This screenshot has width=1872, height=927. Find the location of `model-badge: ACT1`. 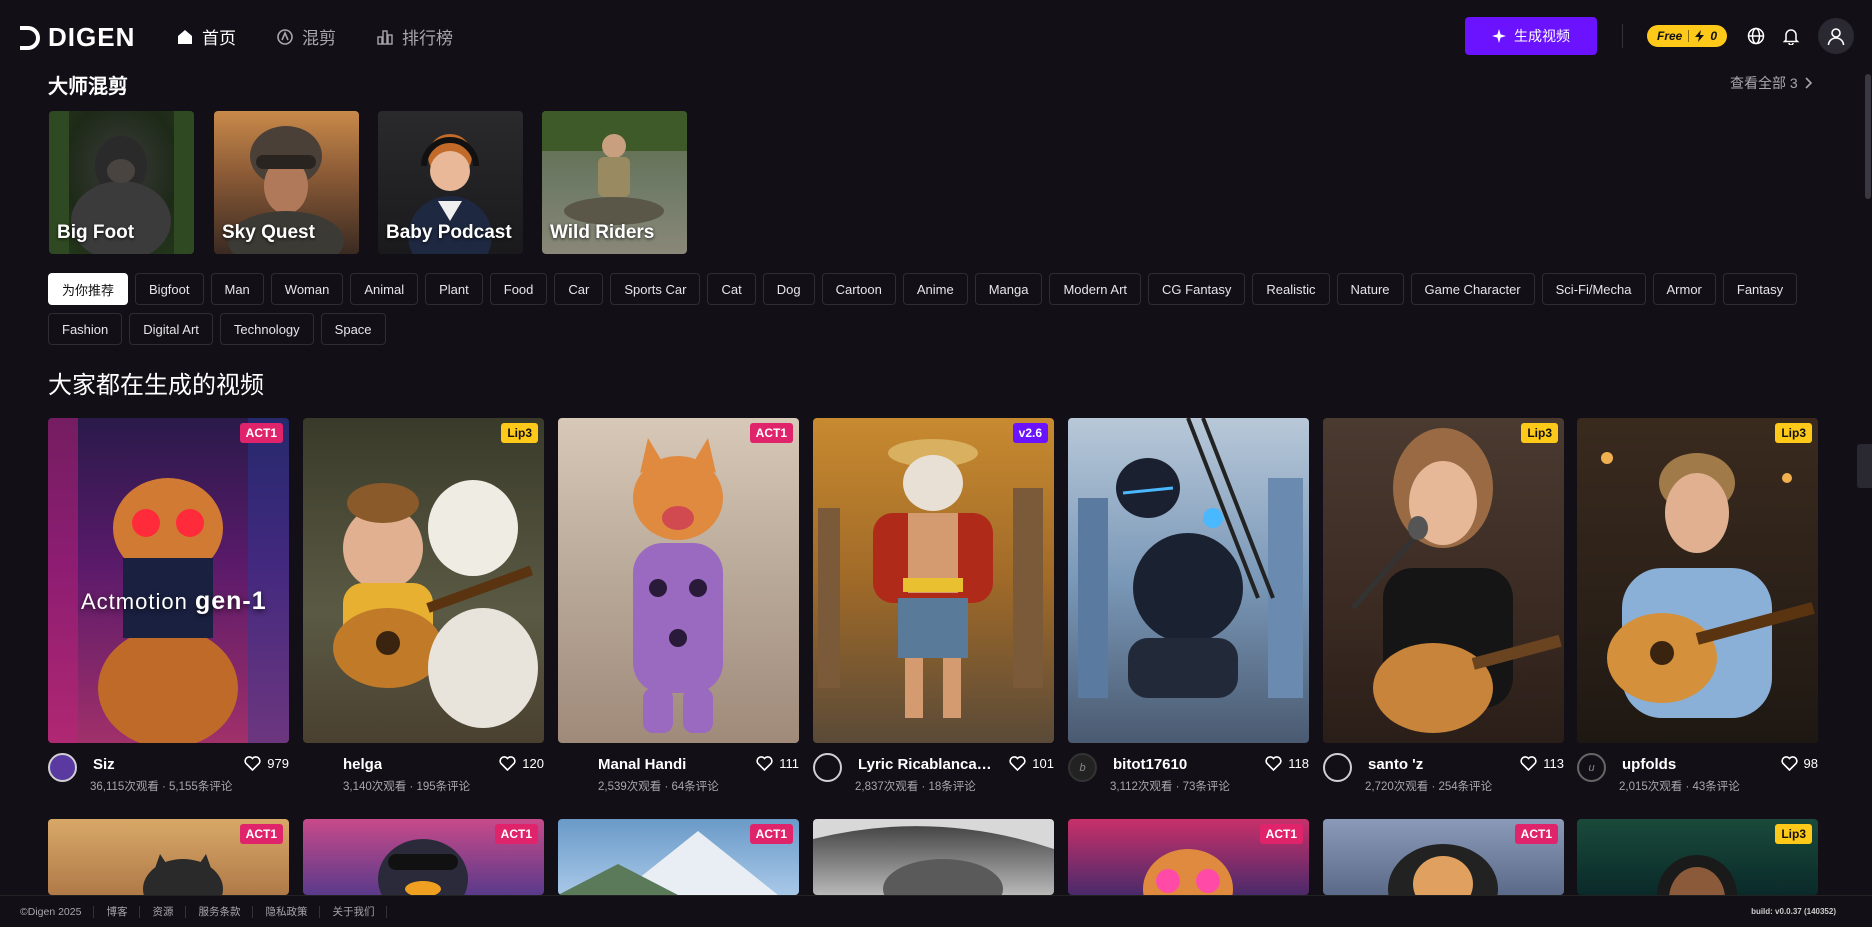

model-badge: ACT1 is located at coordinates (516, 834).